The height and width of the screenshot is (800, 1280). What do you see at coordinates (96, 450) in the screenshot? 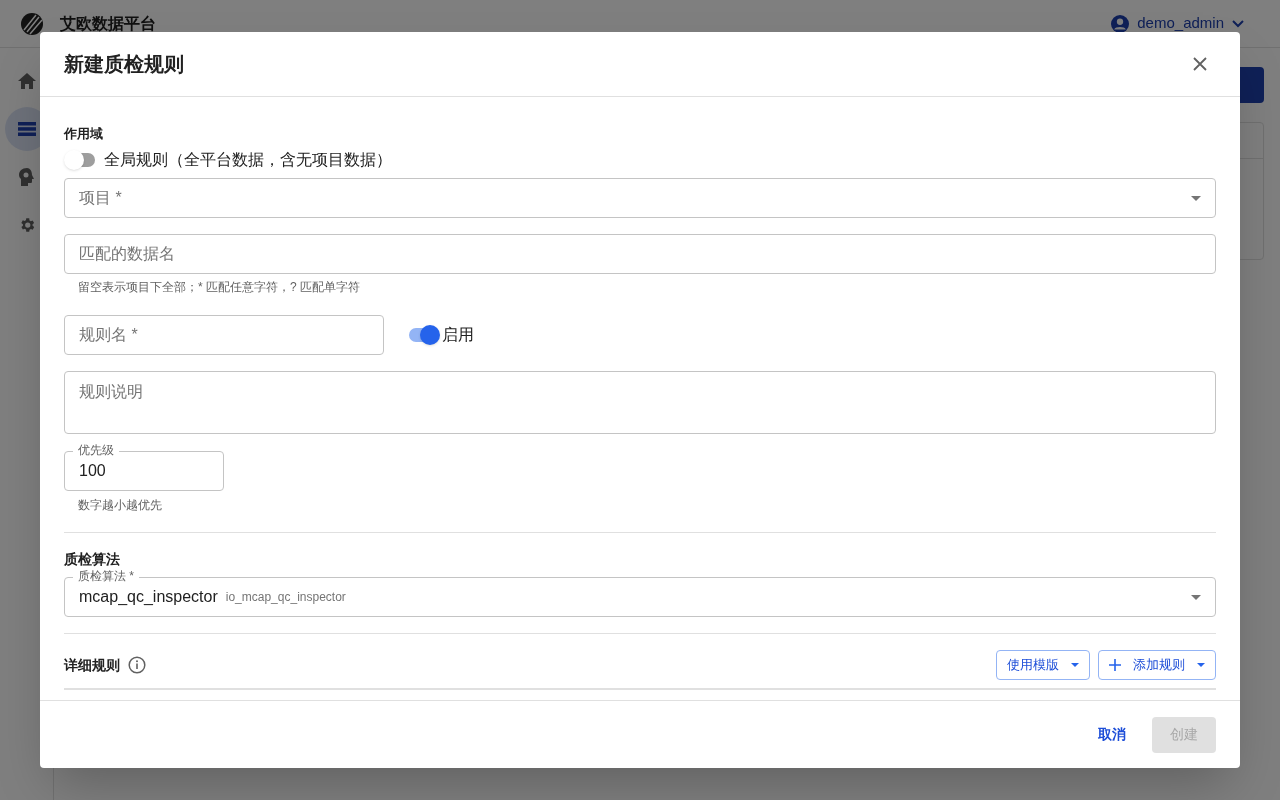
I see `floating-label: 优先级` at bounding box center [96, 450].